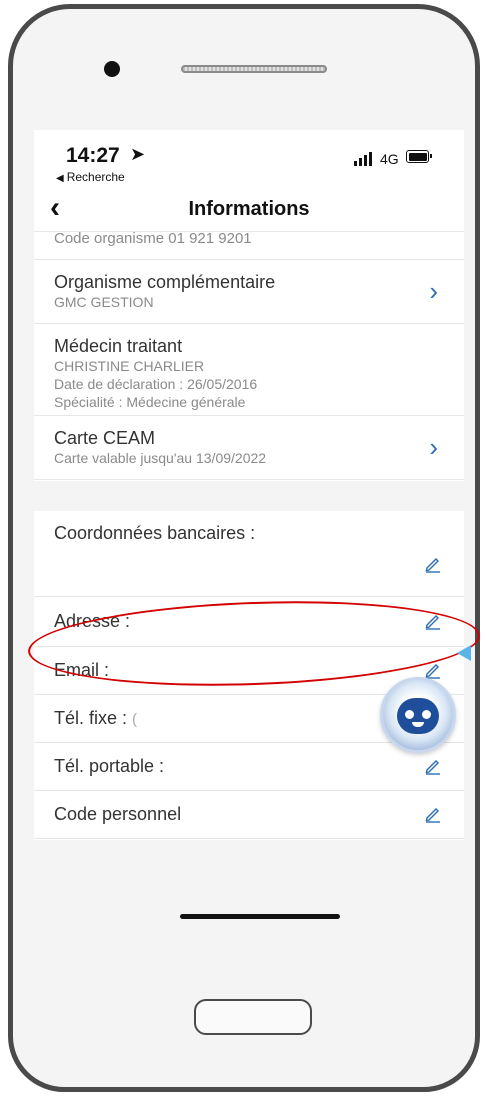 This screenshot has height=1098, width=486. Describe the element at coordinates (160, 458) in the screenshot. I see `ceam-sub: Carte valable jusqu'au 13/09/2022` at that location.